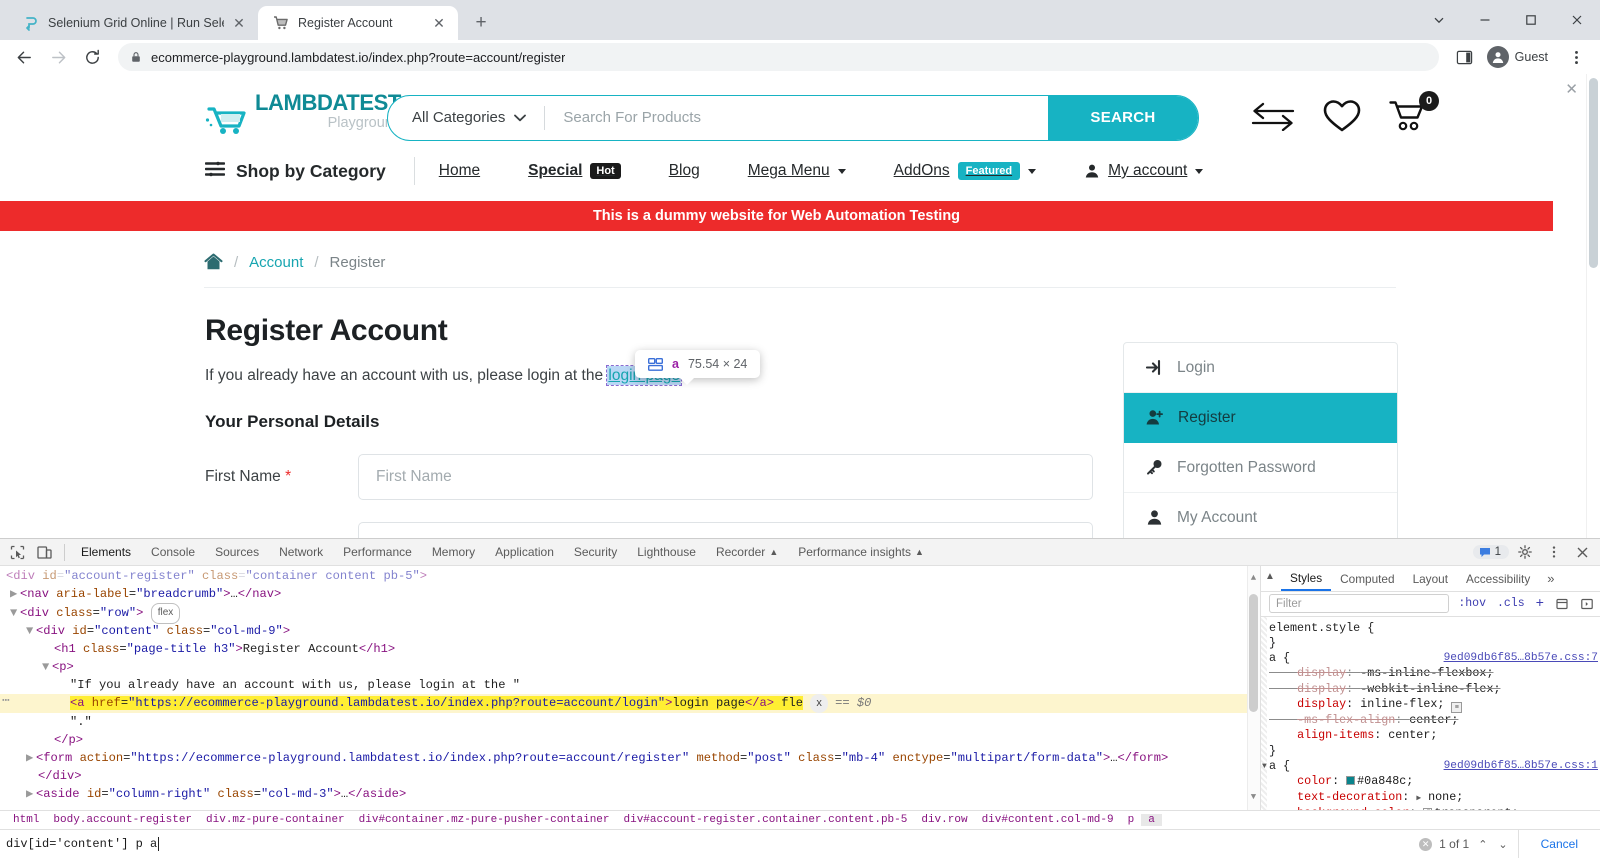 The image size is (1600, 858). I want to click on site-logo: LAMBDATEST Playground, so click(303, 117).